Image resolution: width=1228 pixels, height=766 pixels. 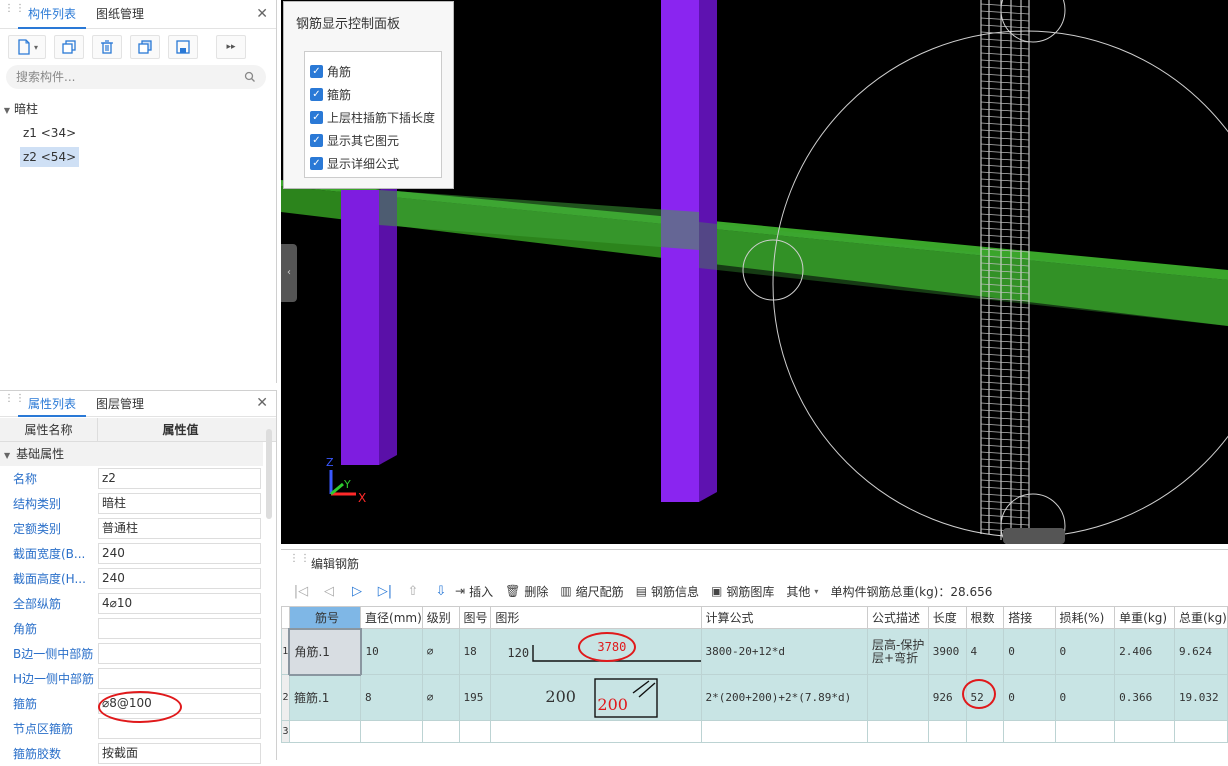 I want to click on table-cell-count: 4, so click(x=985, y=651).